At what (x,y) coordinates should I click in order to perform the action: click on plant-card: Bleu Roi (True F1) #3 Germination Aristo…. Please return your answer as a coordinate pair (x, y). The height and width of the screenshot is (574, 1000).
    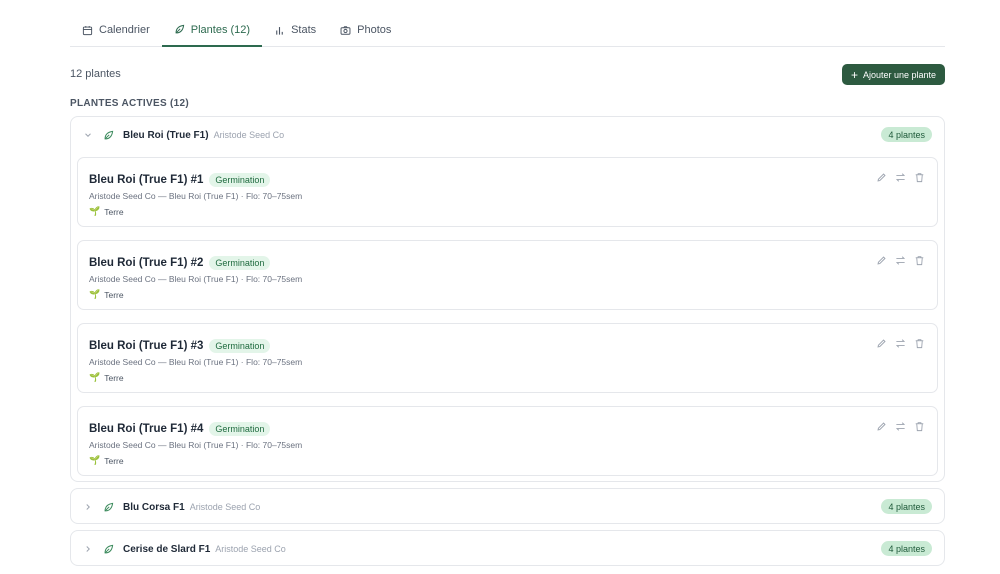
    Looking at the image, I should click on (507, 358).